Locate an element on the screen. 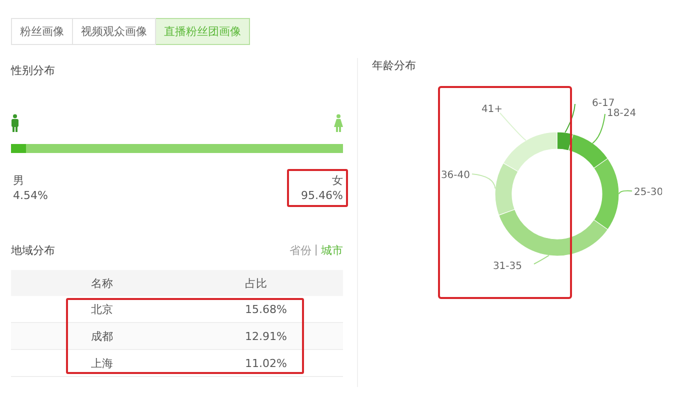 The height and width of the screenshot is (417, 687). male-icon is located at coordinates (15, 123).